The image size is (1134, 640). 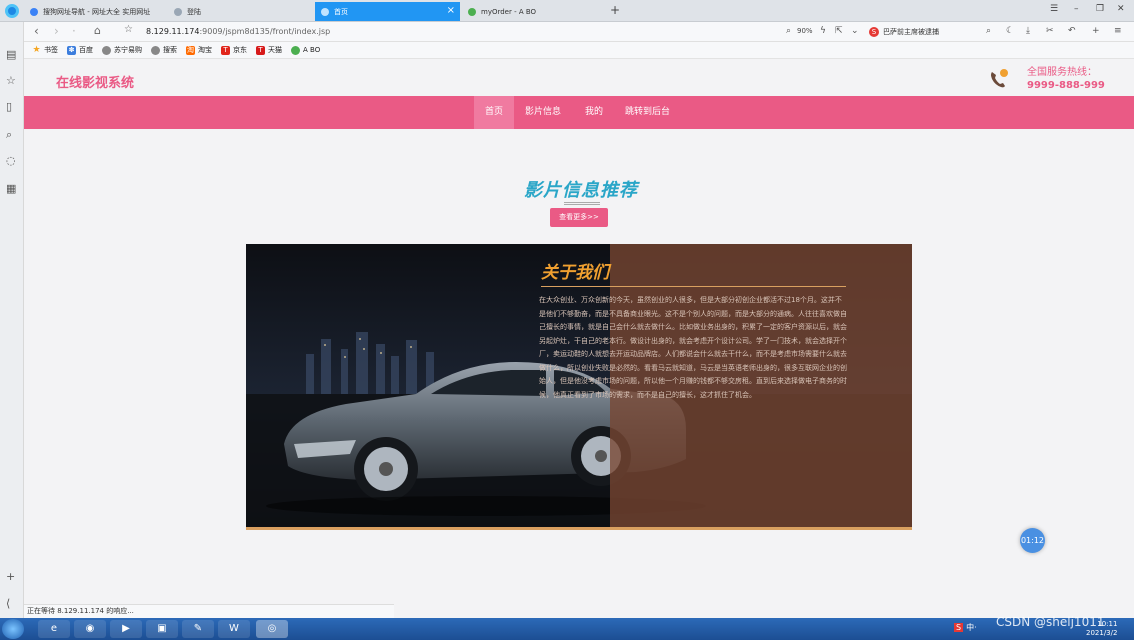 I want to click on notes-icon: ▦, so click(x=11, y=188).